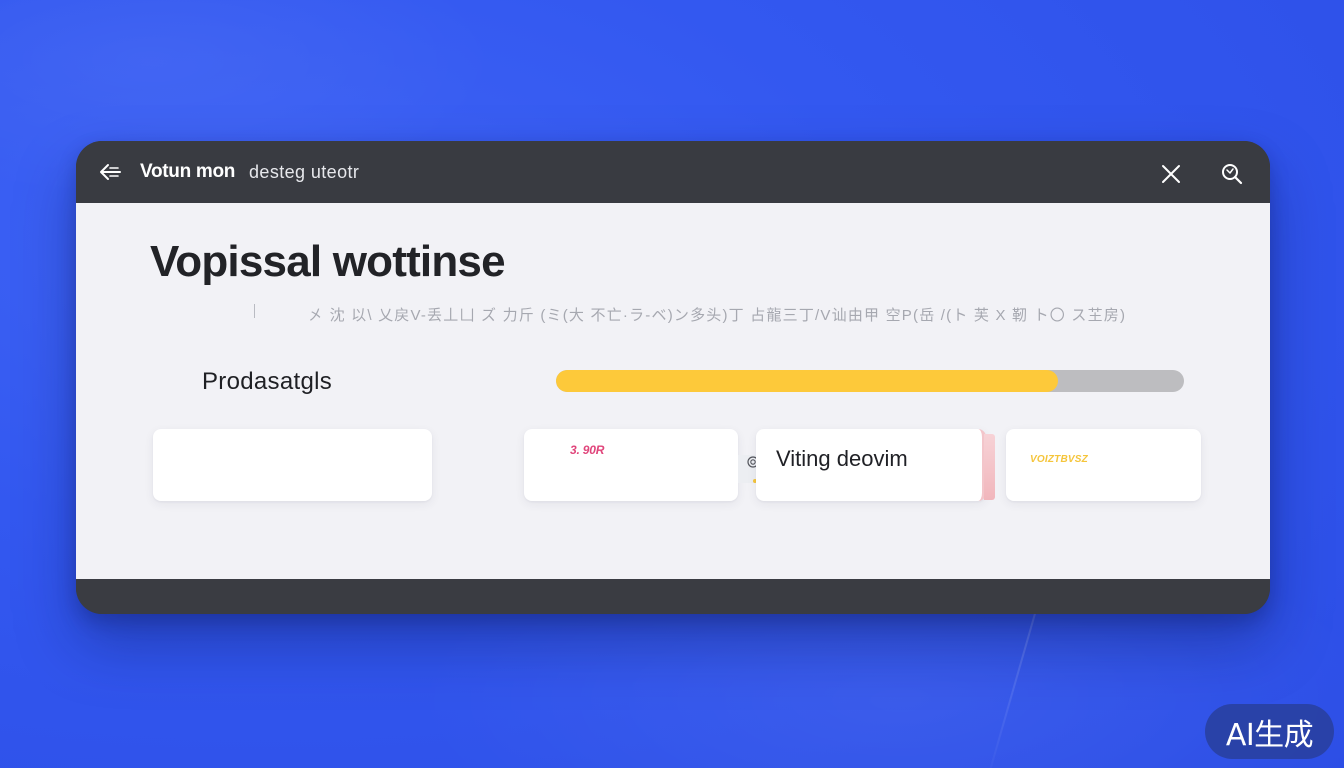 Image resolution: width=1344 pixels, height=768 pixels. I want to click on background-streak, so click(1009, 689).